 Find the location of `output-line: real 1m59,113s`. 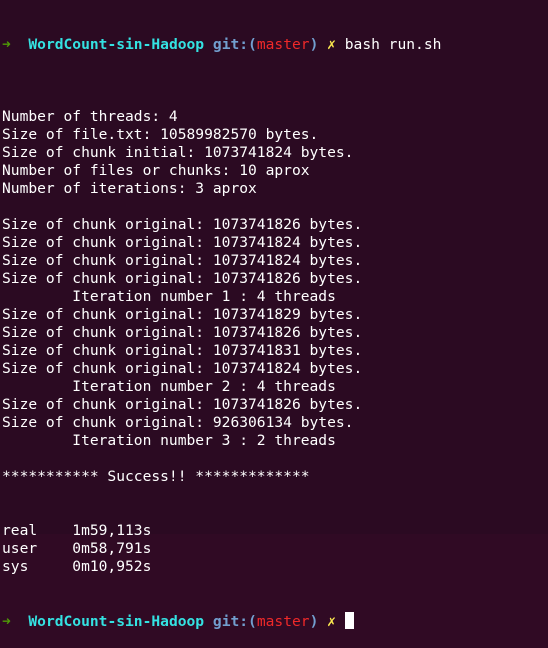

output-line: real 1m59,113s is located at coordinates (77, 530).